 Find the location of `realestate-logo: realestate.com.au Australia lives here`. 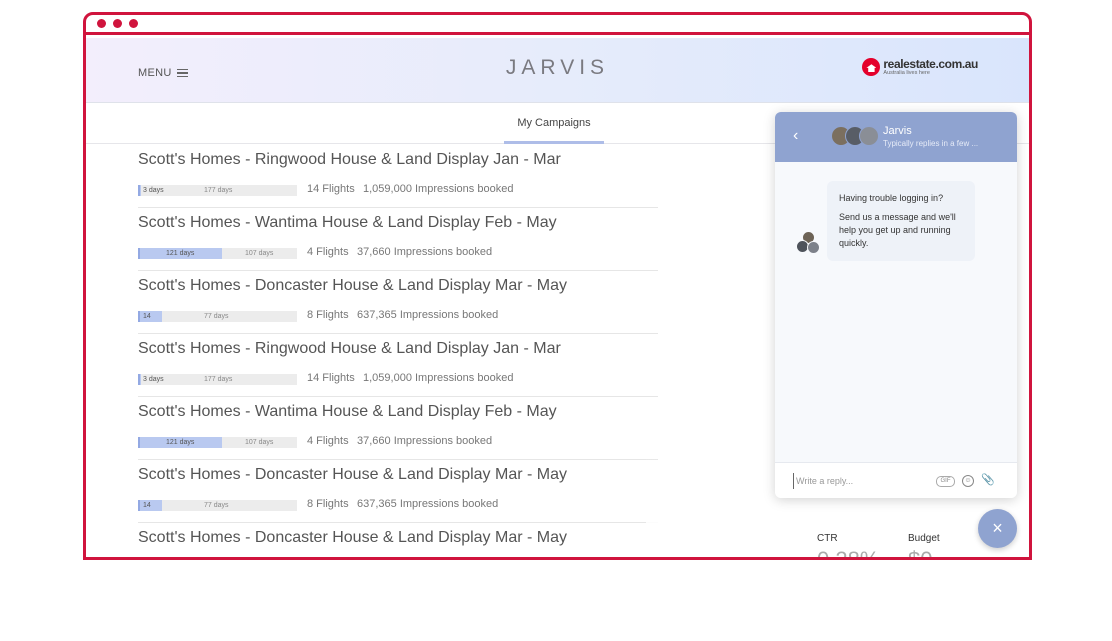

realestate-logo: realestate.com.au Australia lives here is located at coordinates (920, 67).